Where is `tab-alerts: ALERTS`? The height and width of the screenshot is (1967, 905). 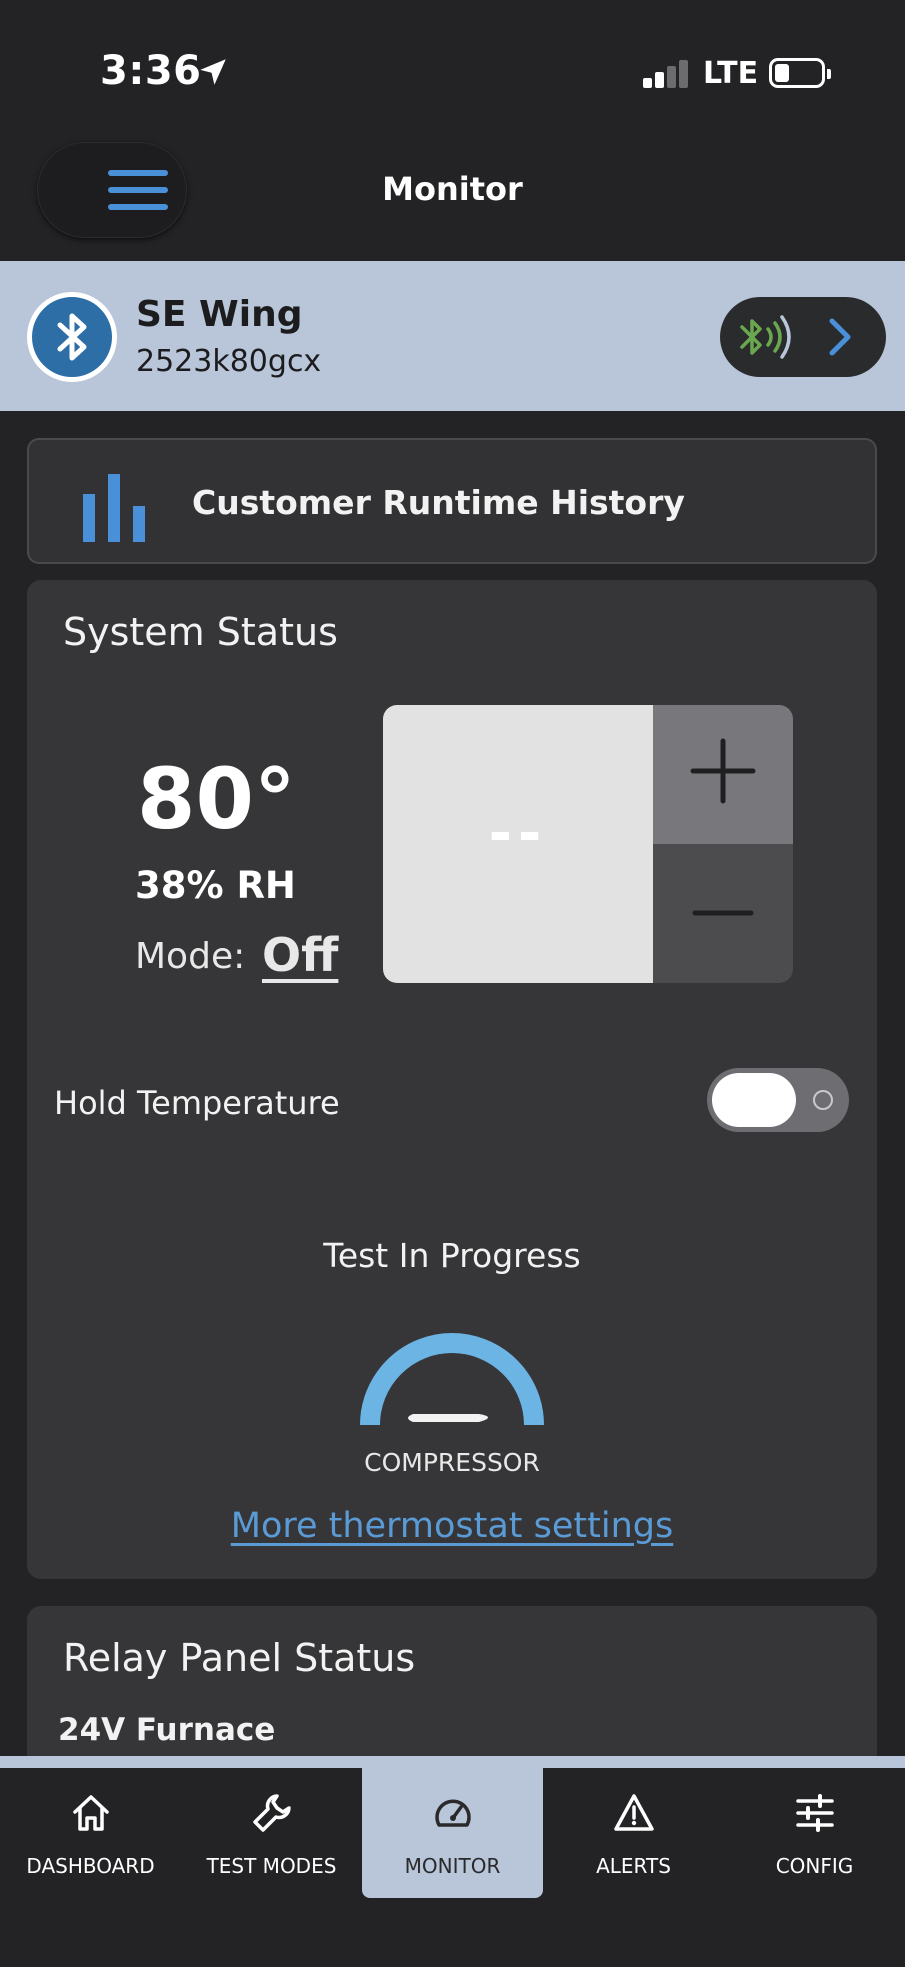 tab-alerts: ALERTS is located at coordinates (633, 1833).